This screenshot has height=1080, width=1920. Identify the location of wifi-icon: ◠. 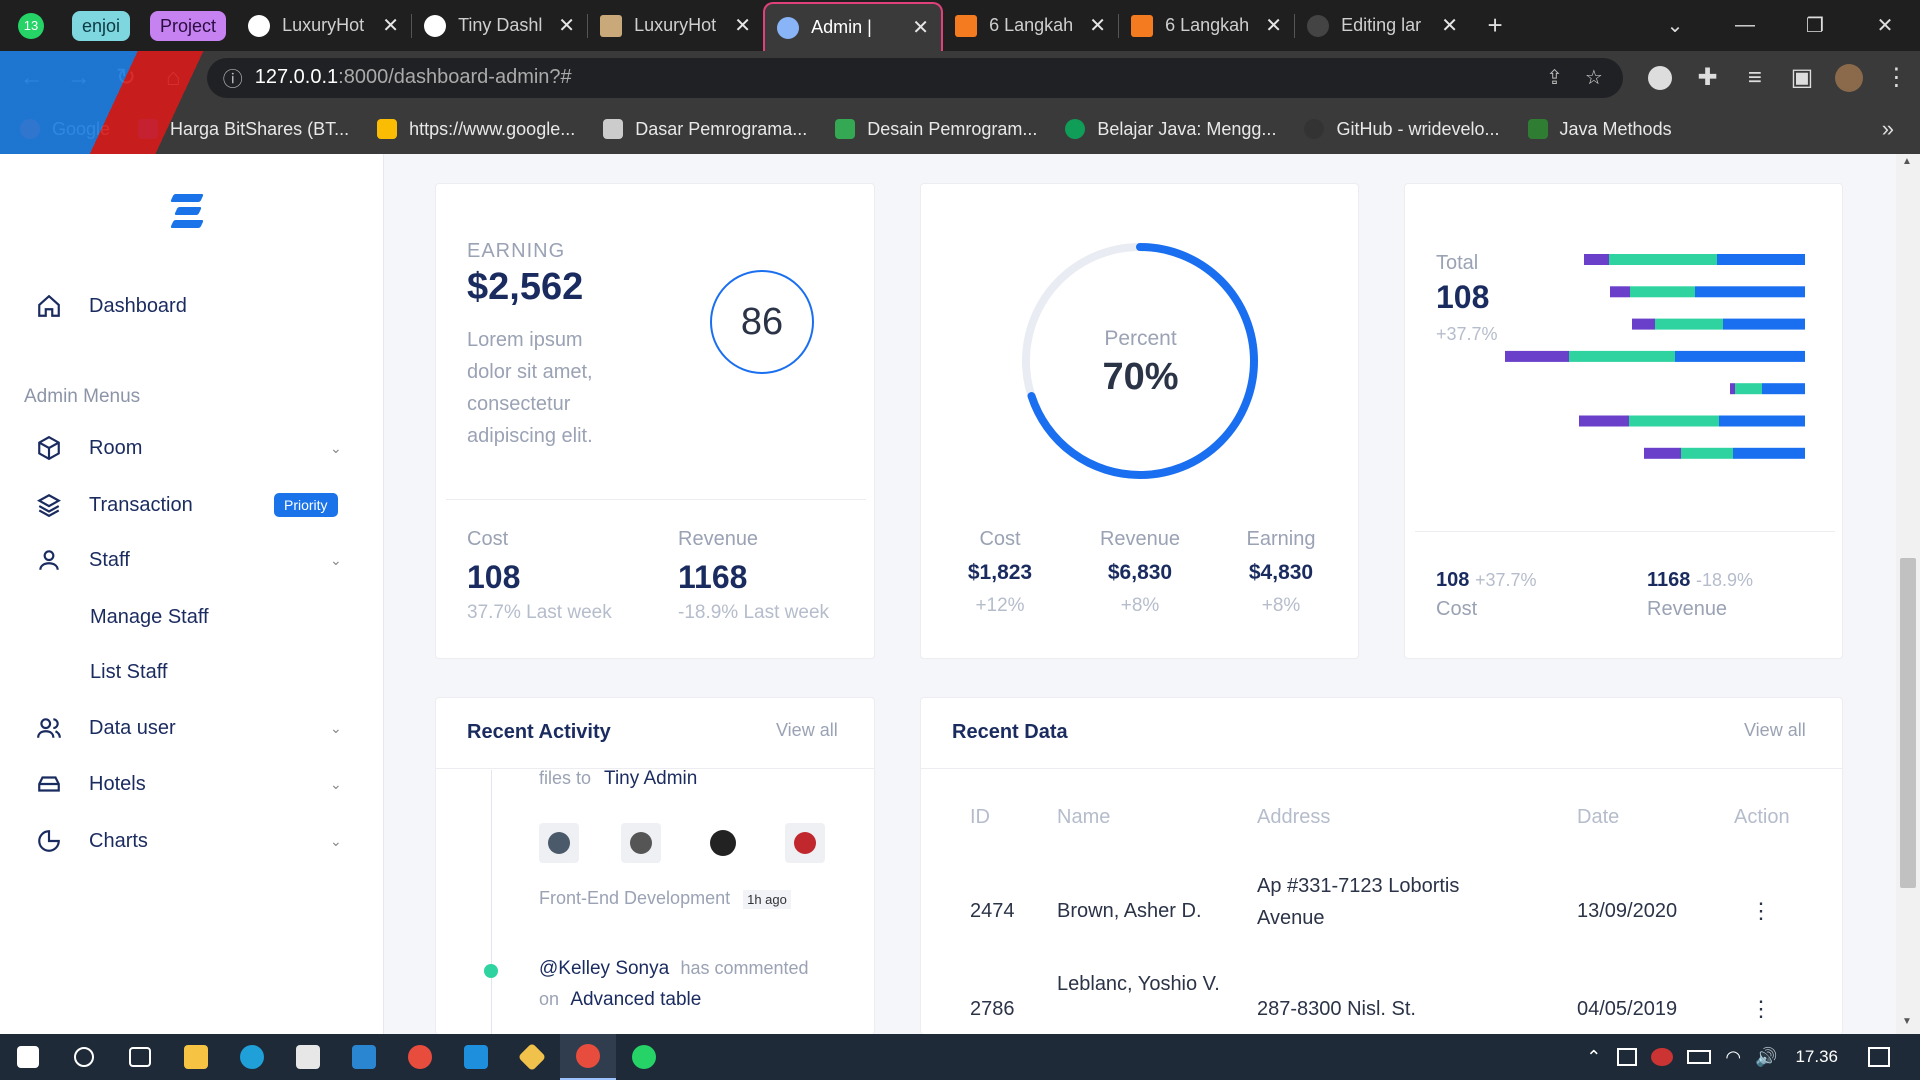
(1733, 1057).